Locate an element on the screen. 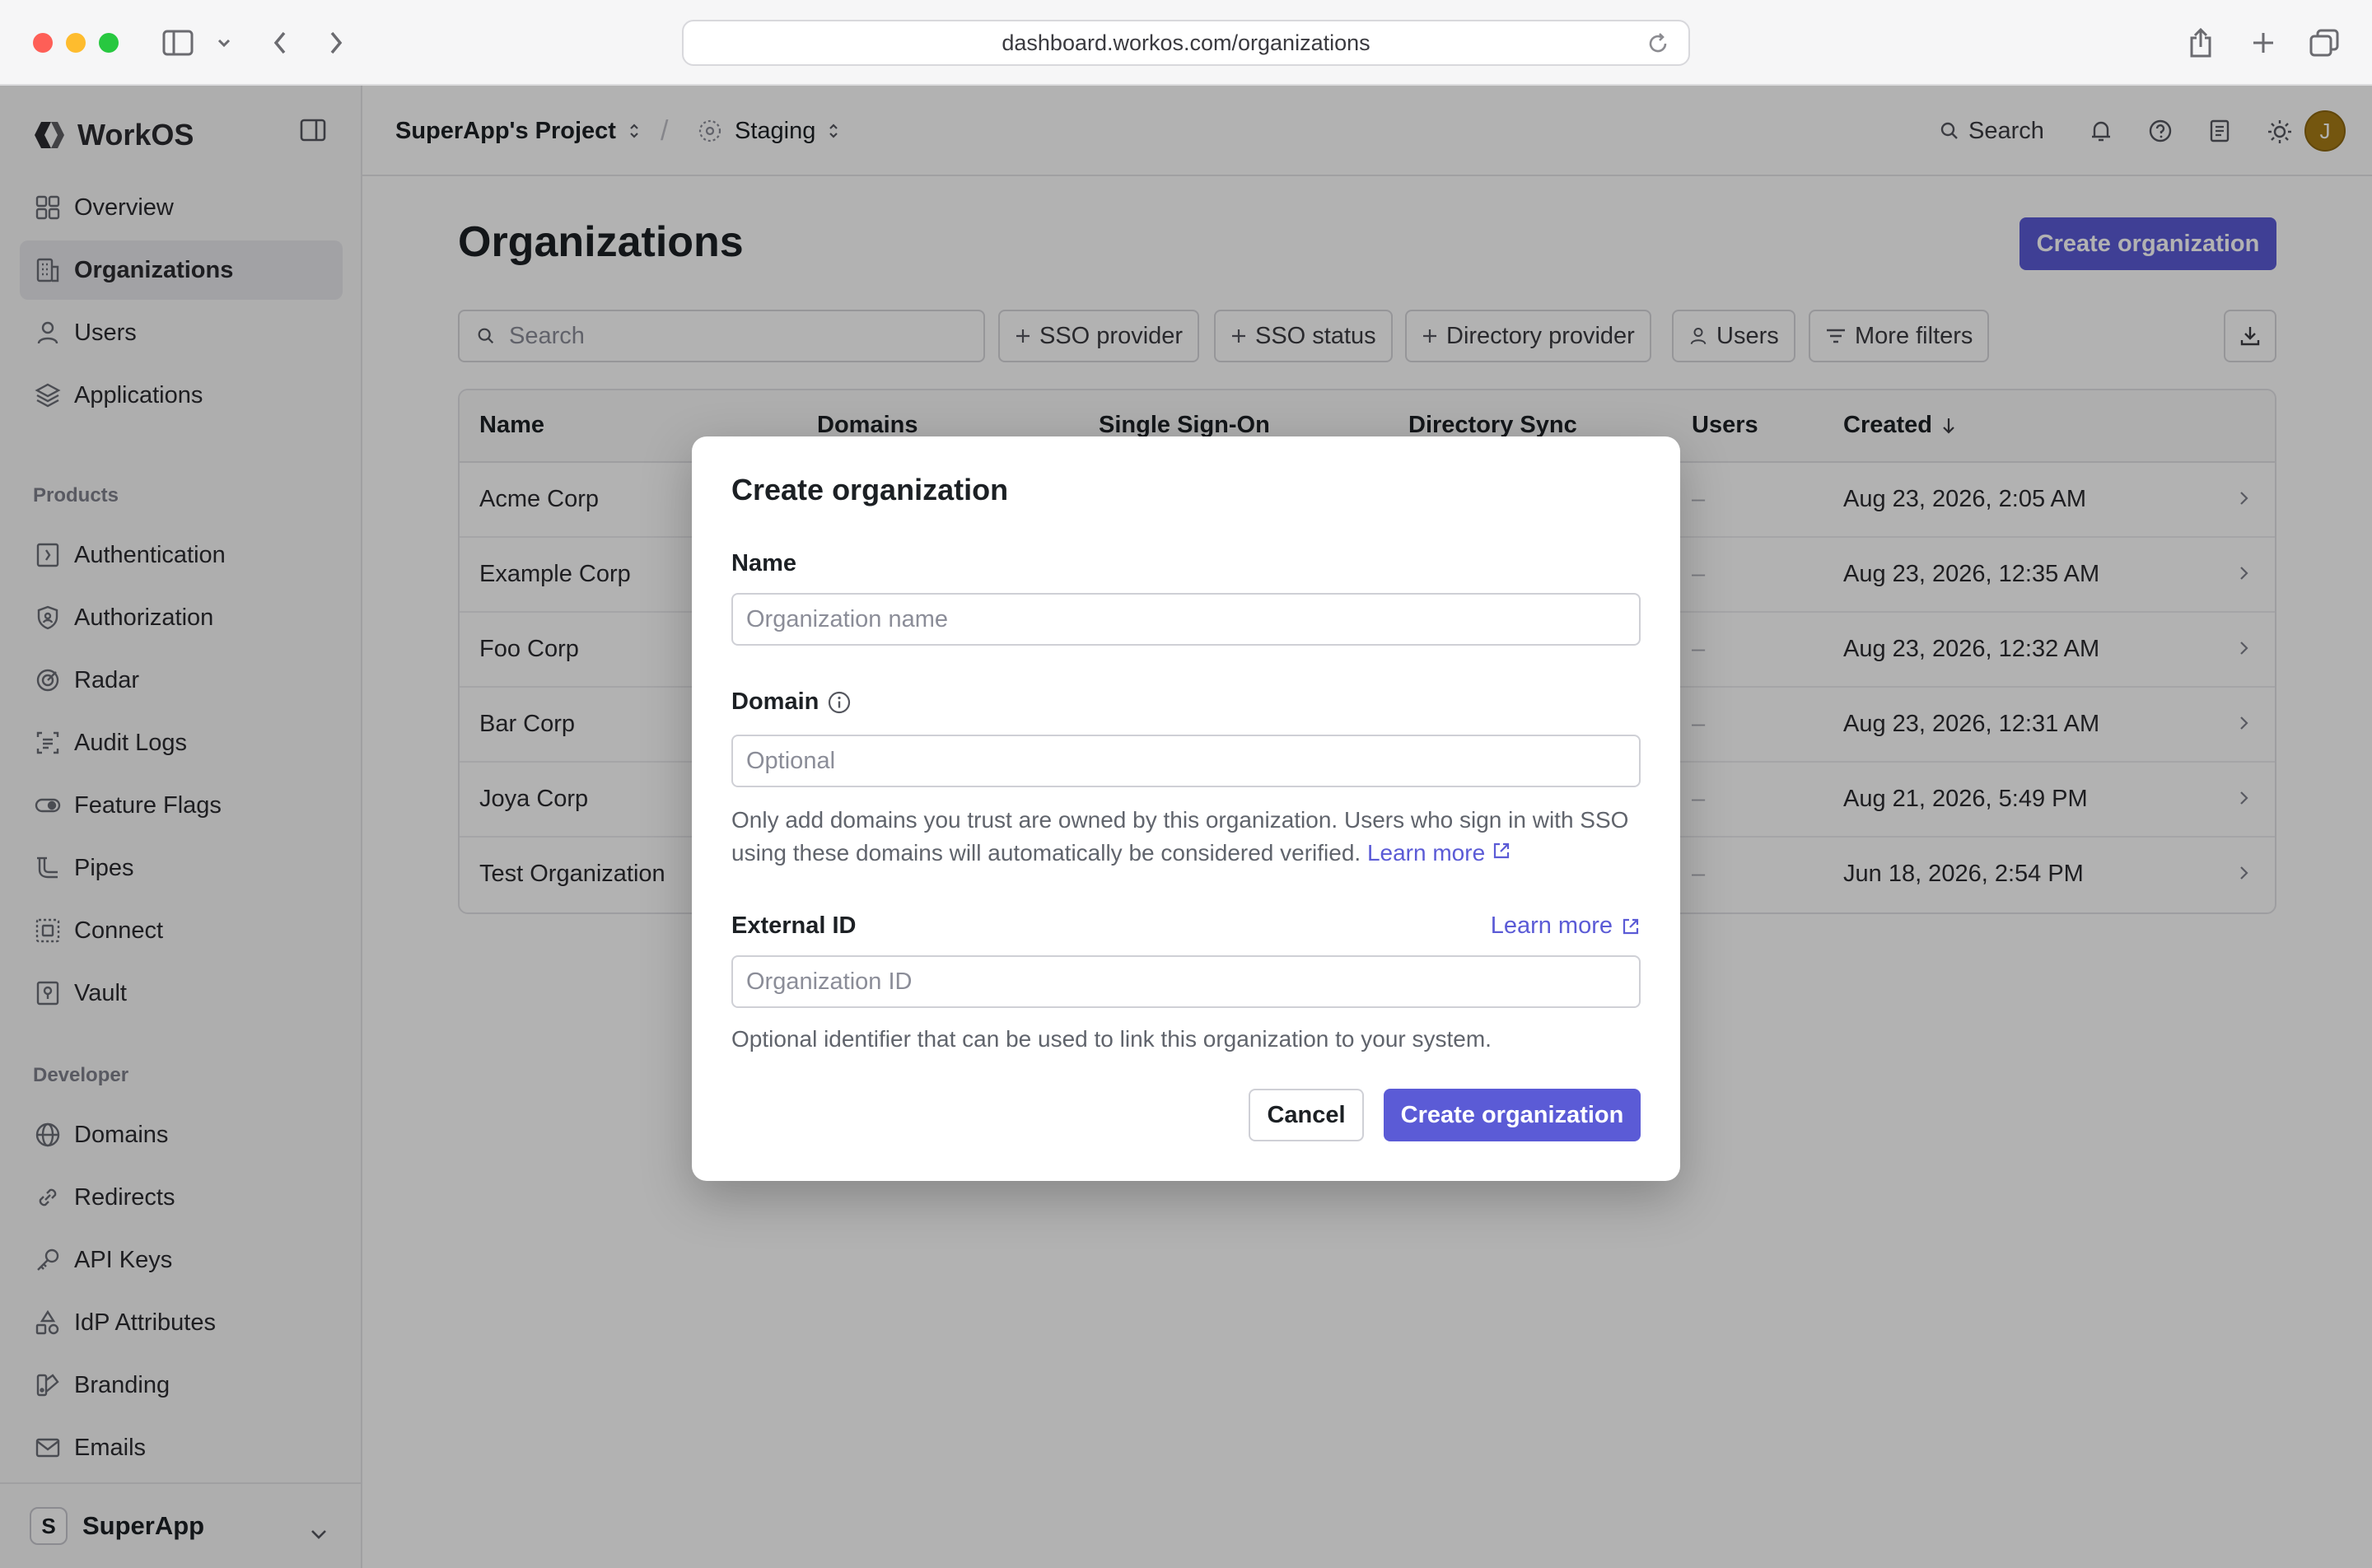 The width and height of the screenshot is (2372, 1568). reload-icon is located at coordinates (1658, 46).